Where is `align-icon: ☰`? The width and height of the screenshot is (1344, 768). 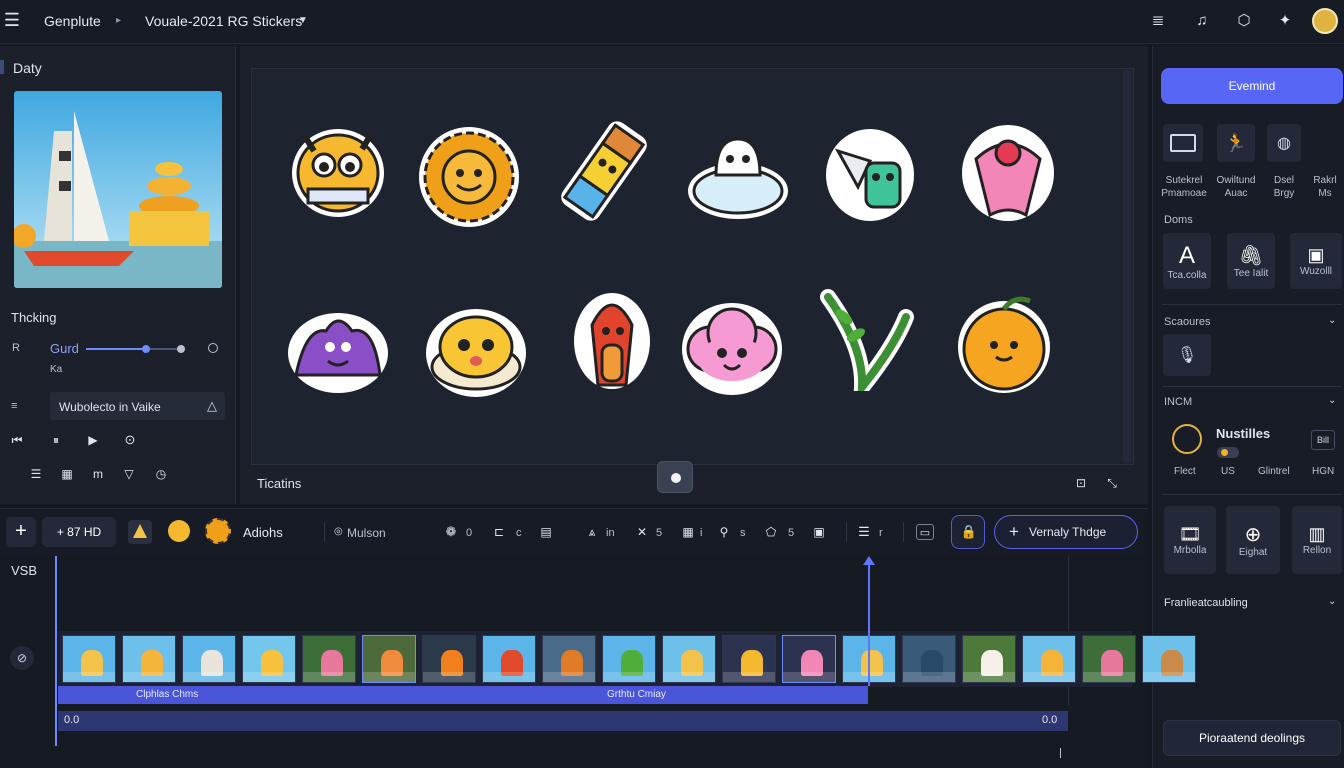 align-icon: ☰ is located at coordinates (864, 532).